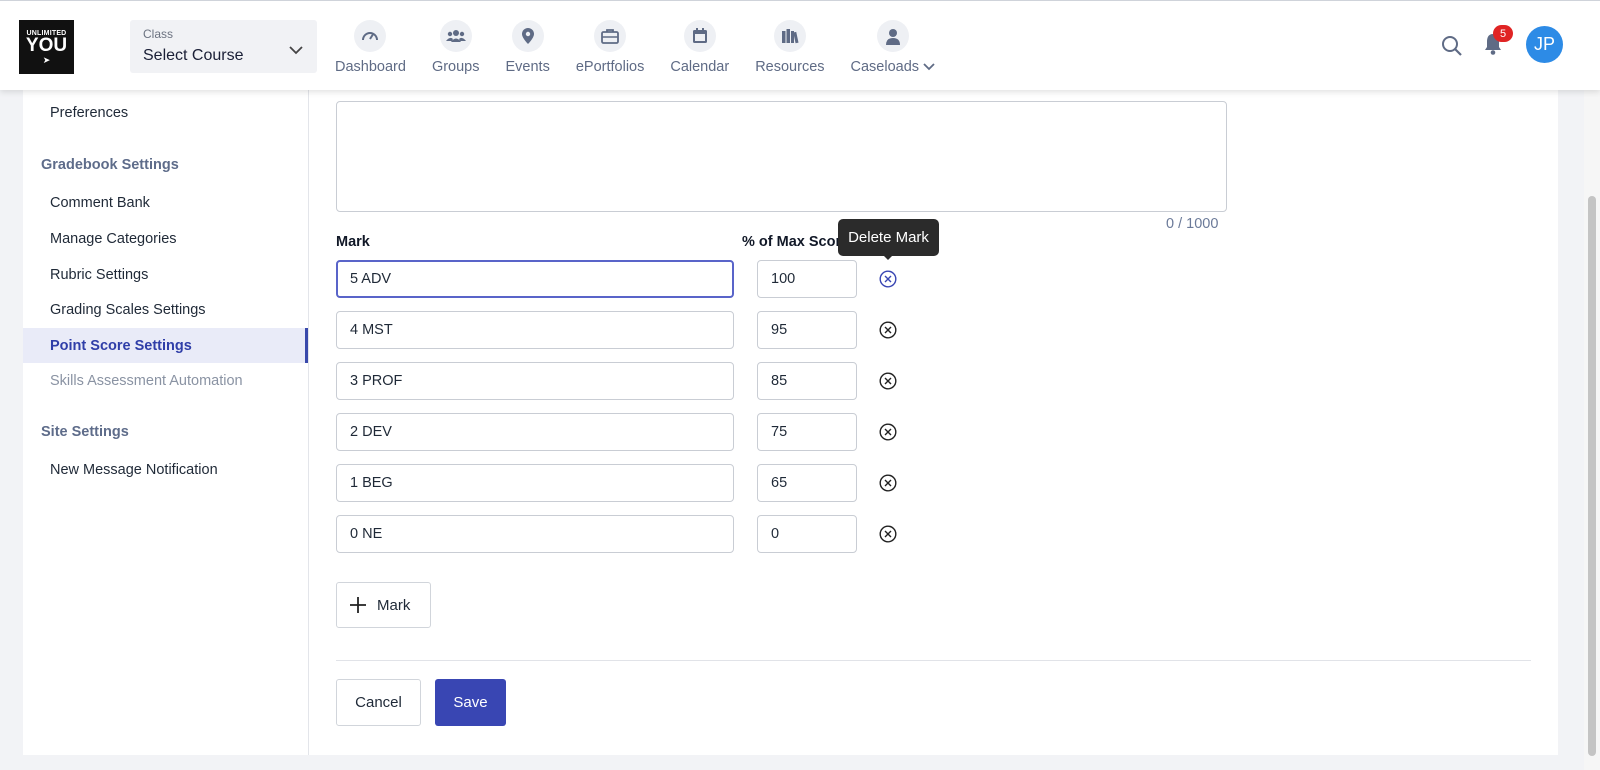  What do you see at coordinates (1544, 44) in the screenshot?
I see `avatar: JP` at bounding box center [1544, 44].